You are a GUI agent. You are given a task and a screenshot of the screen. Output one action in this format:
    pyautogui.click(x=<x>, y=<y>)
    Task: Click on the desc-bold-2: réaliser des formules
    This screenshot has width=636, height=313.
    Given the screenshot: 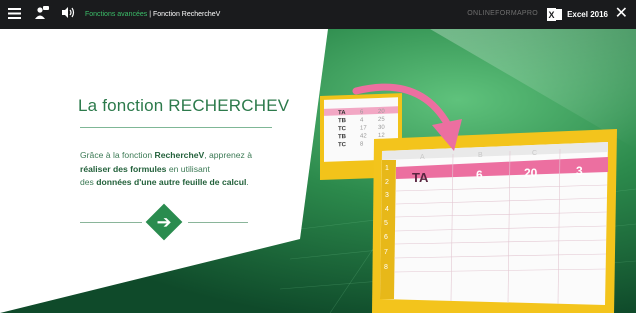 What is the action you would take?
    pyautogui.click(x=123, y=168)
    